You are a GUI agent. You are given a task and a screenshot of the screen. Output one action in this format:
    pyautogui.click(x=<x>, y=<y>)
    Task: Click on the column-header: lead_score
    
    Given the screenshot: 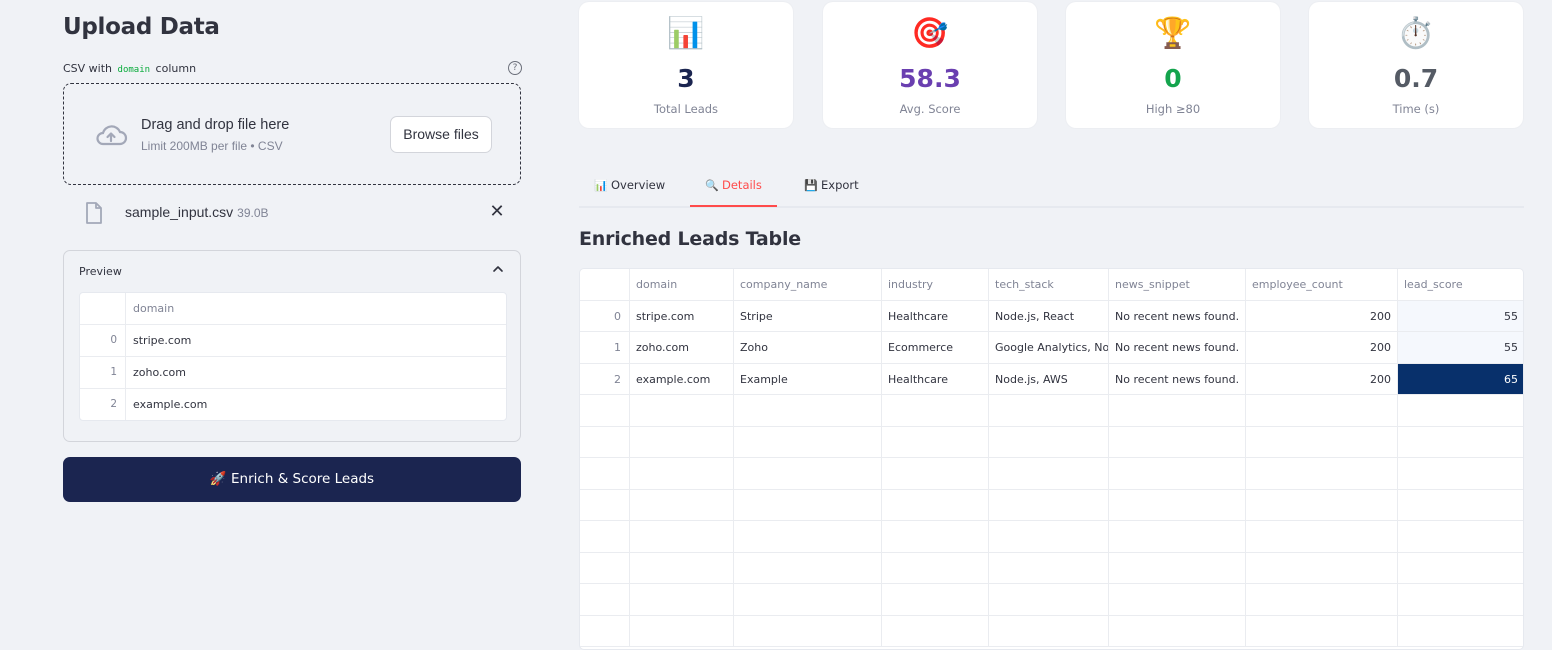 What is the action you would take?
    pyautogui.click(x=1460, y=284)
    